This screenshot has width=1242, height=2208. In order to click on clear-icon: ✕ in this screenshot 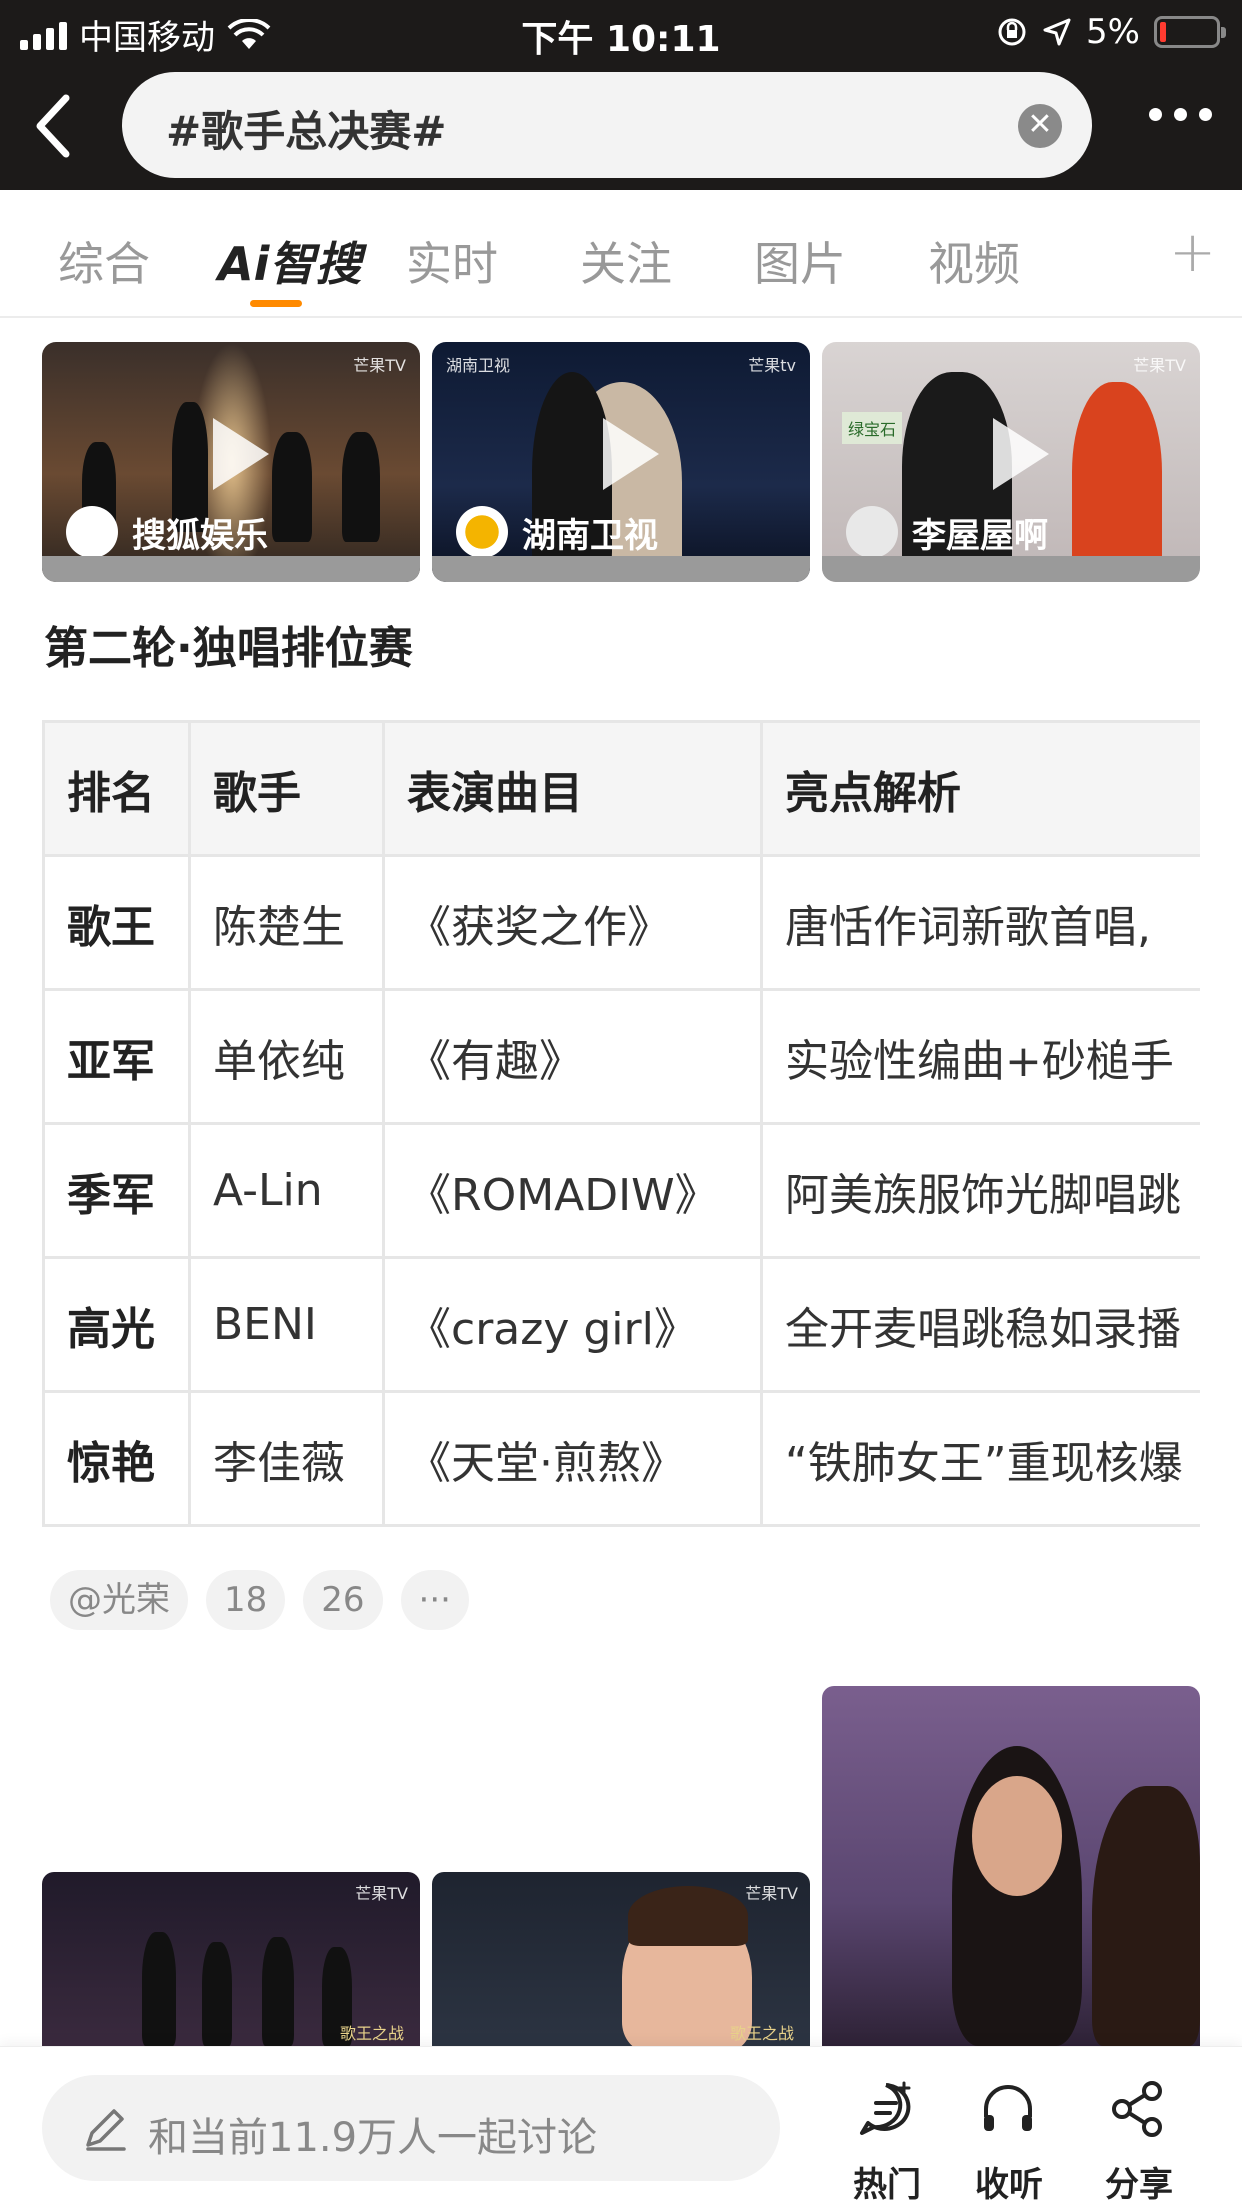, I will do `click(1040, 126)`.